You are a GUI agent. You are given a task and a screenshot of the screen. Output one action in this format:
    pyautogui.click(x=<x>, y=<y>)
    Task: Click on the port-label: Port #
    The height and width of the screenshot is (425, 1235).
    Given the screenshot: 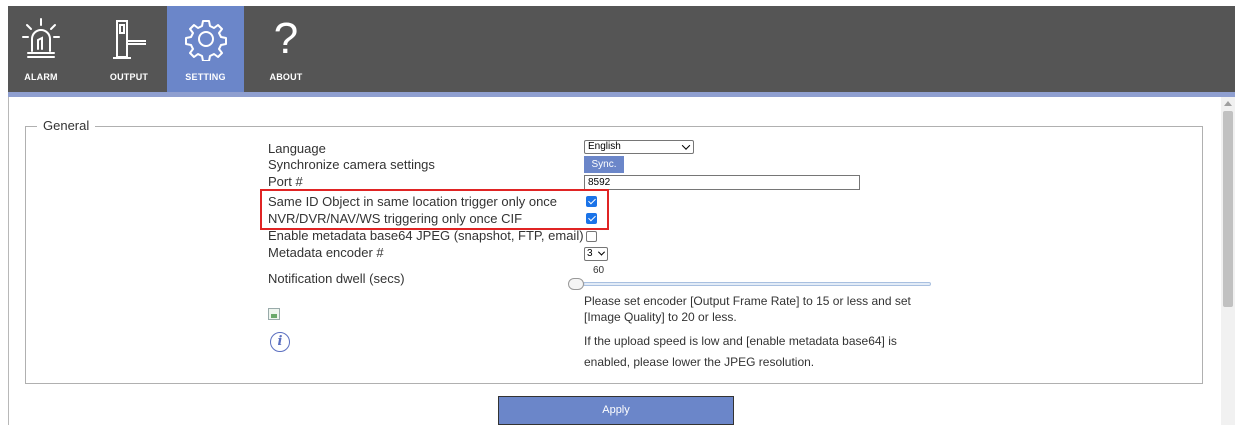 What is the action you would take?
    pyautogui.click(x=285, y=181)
    